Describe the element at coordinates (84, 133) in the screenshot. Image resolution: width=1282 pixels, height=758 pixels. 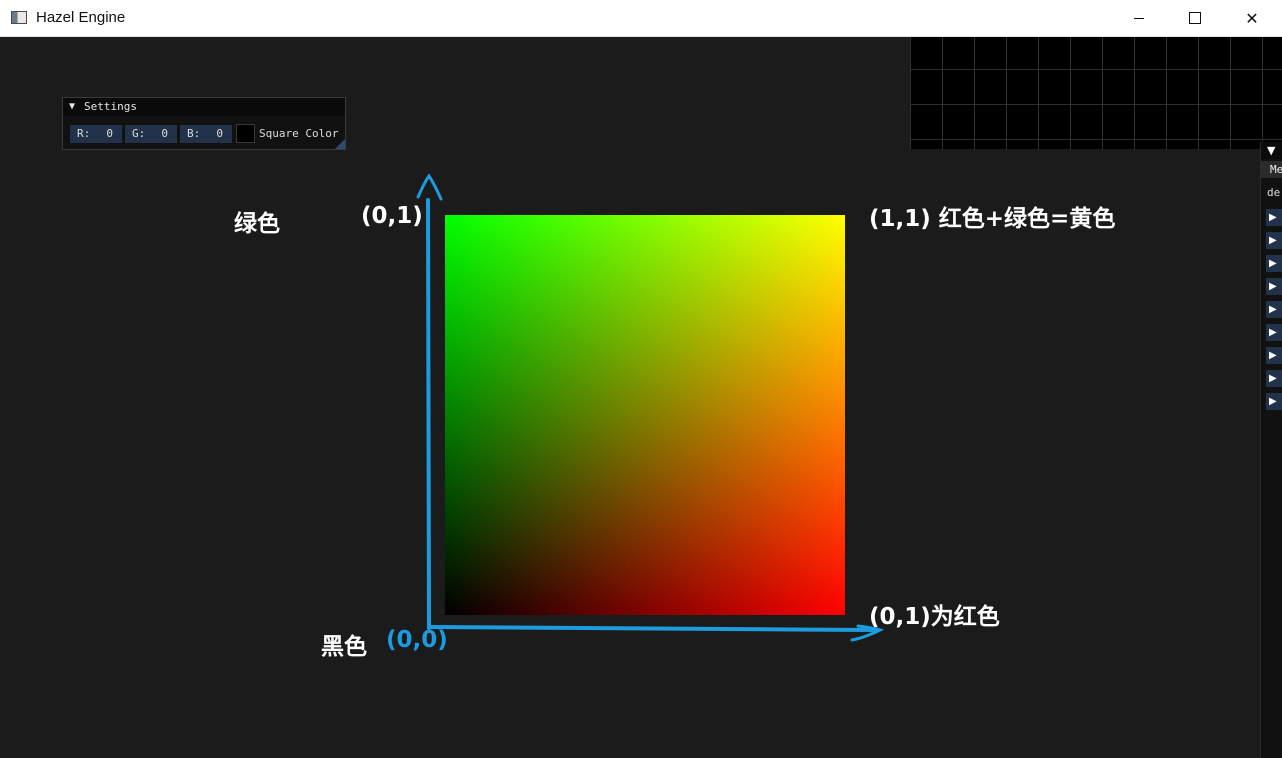
I see `red-label: R:` at that location.